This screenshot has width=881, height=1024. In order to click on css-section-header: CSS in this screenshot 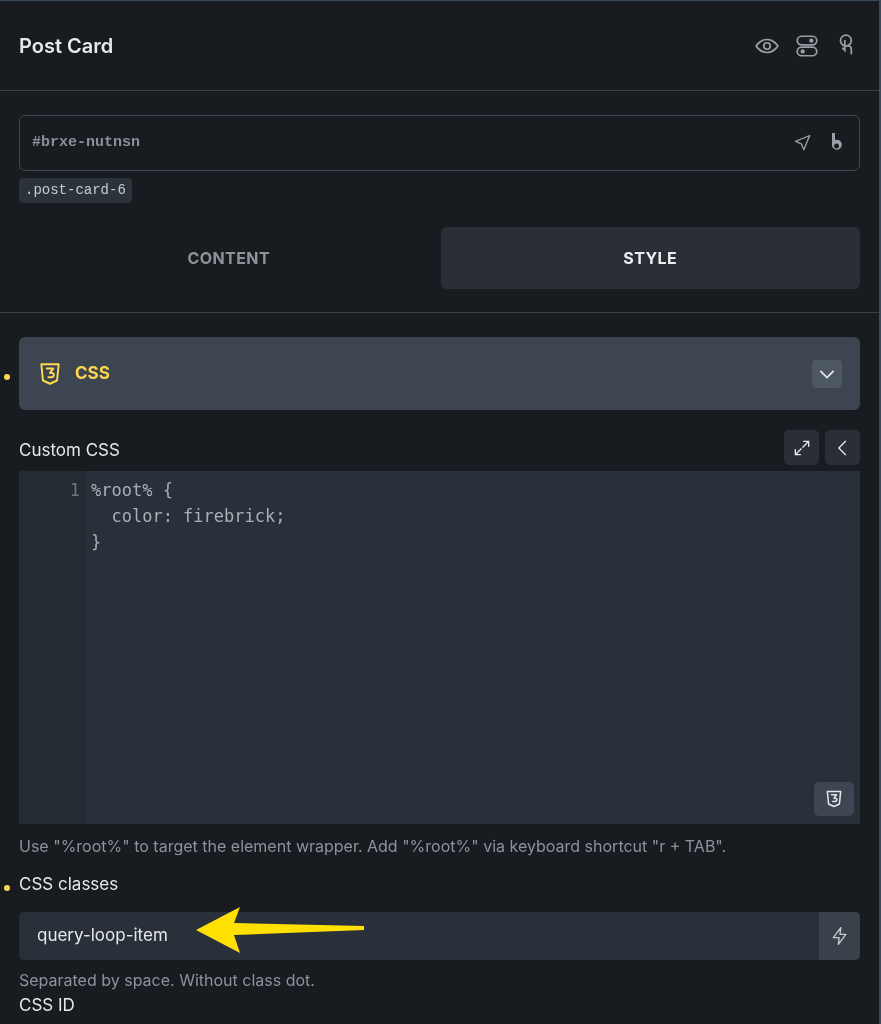, I will do `click(439, 373)`.